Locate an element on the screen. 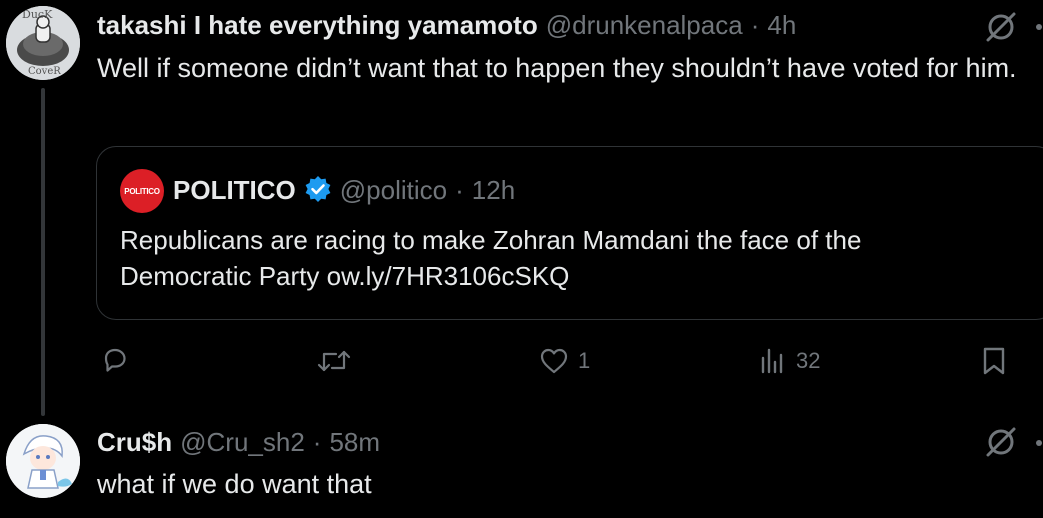  post-header: Cru$h @Cru_sh2 · 58m is located at coordinates (238, 442).